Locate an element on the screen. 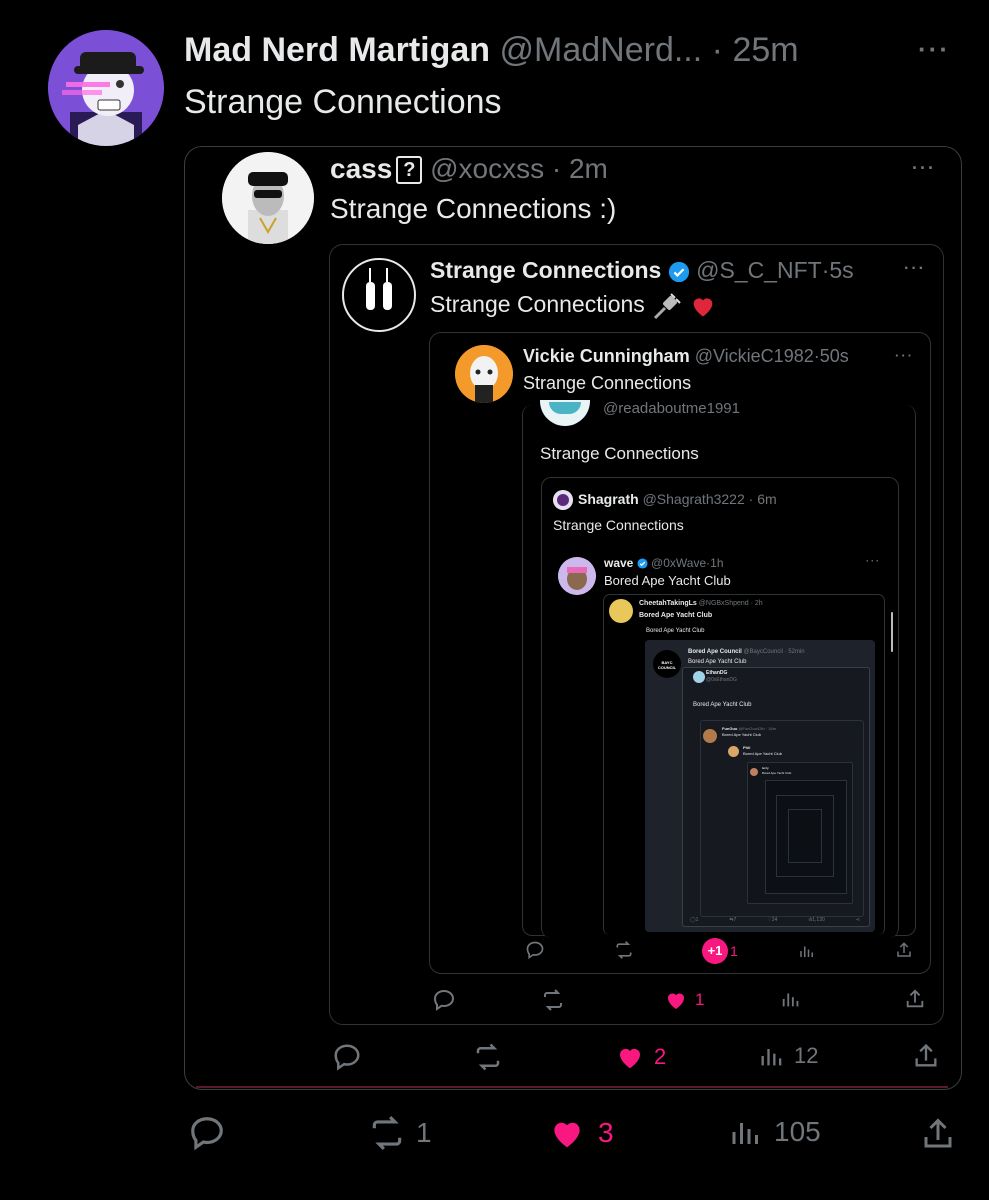  bayc-views-stat: ılı1,130 is located at coordinates (816, 920).